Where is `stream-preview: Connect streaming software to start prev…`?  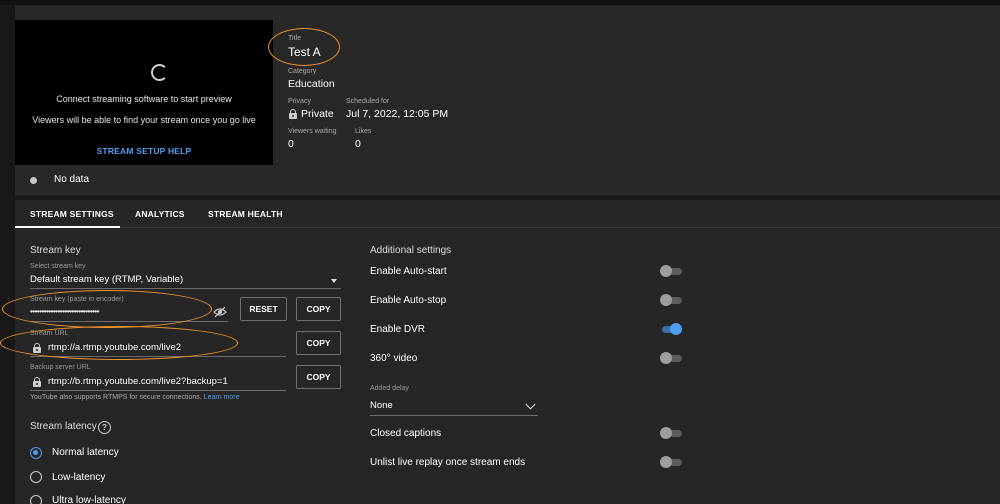
stream-preview: Connect streaming software to start prev… is located at coordinates (144, 92).